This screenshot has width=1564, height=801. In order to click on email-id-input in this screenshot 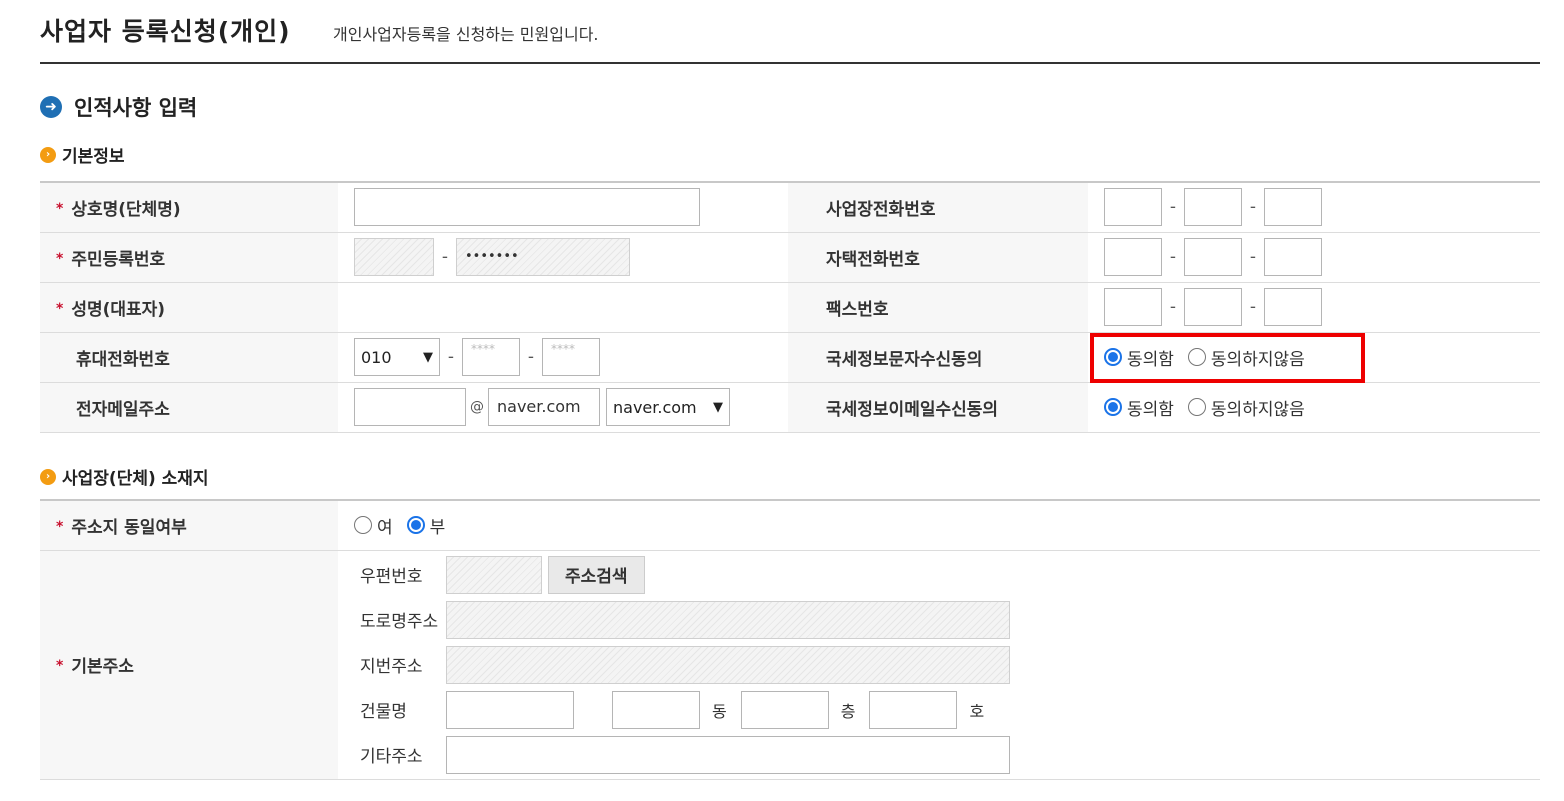, I will do `click(410, 407)`.